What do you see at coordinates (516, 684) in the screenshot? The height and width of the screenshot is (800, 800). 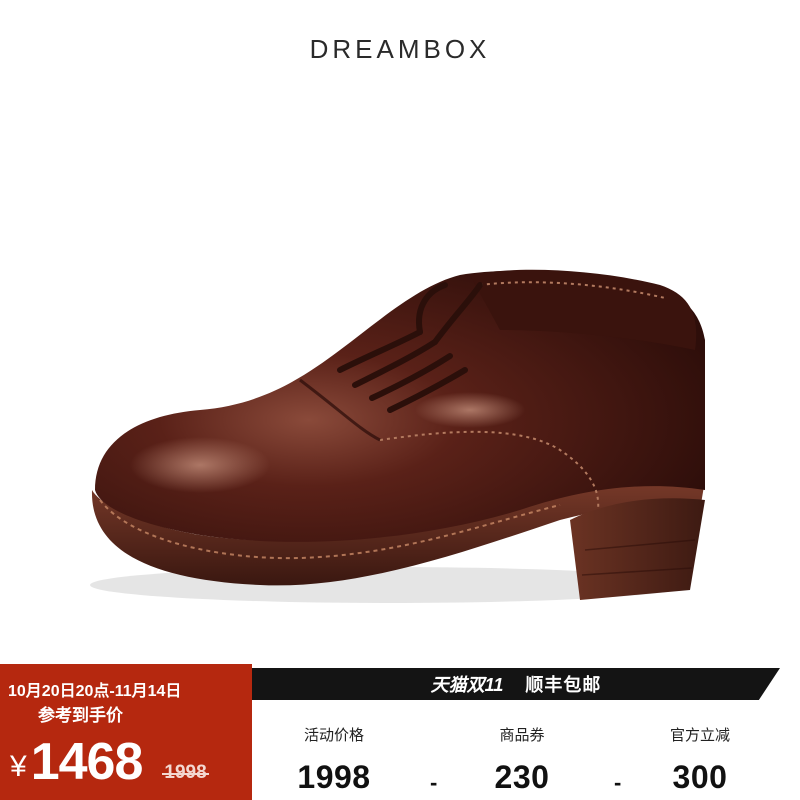 I see `promo-banner: 天猫双11 顺丰包邮` at bounding box center [516, 684].